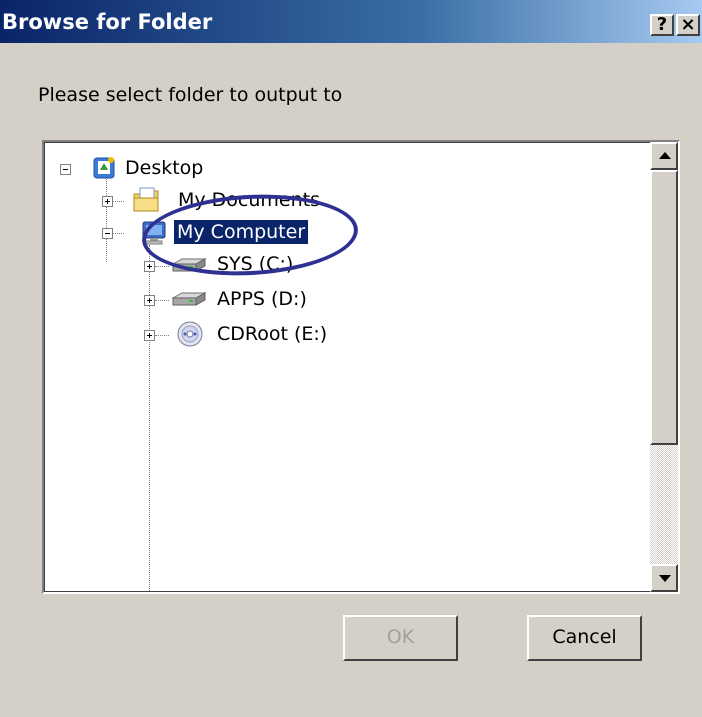 The width and height of the screenshot is (702, 717). What do you see at coordinates (664, 307) in the screenshot?
I see `scrollbar-thumb` at bounding box center [664, 307].